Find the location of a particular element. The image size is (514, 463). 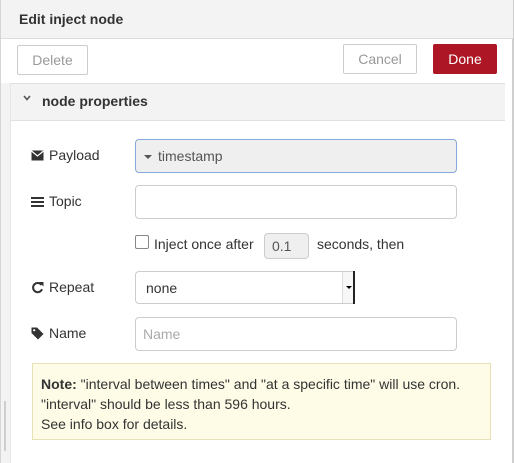

name-label: Name is located at coordinates (58, 333).